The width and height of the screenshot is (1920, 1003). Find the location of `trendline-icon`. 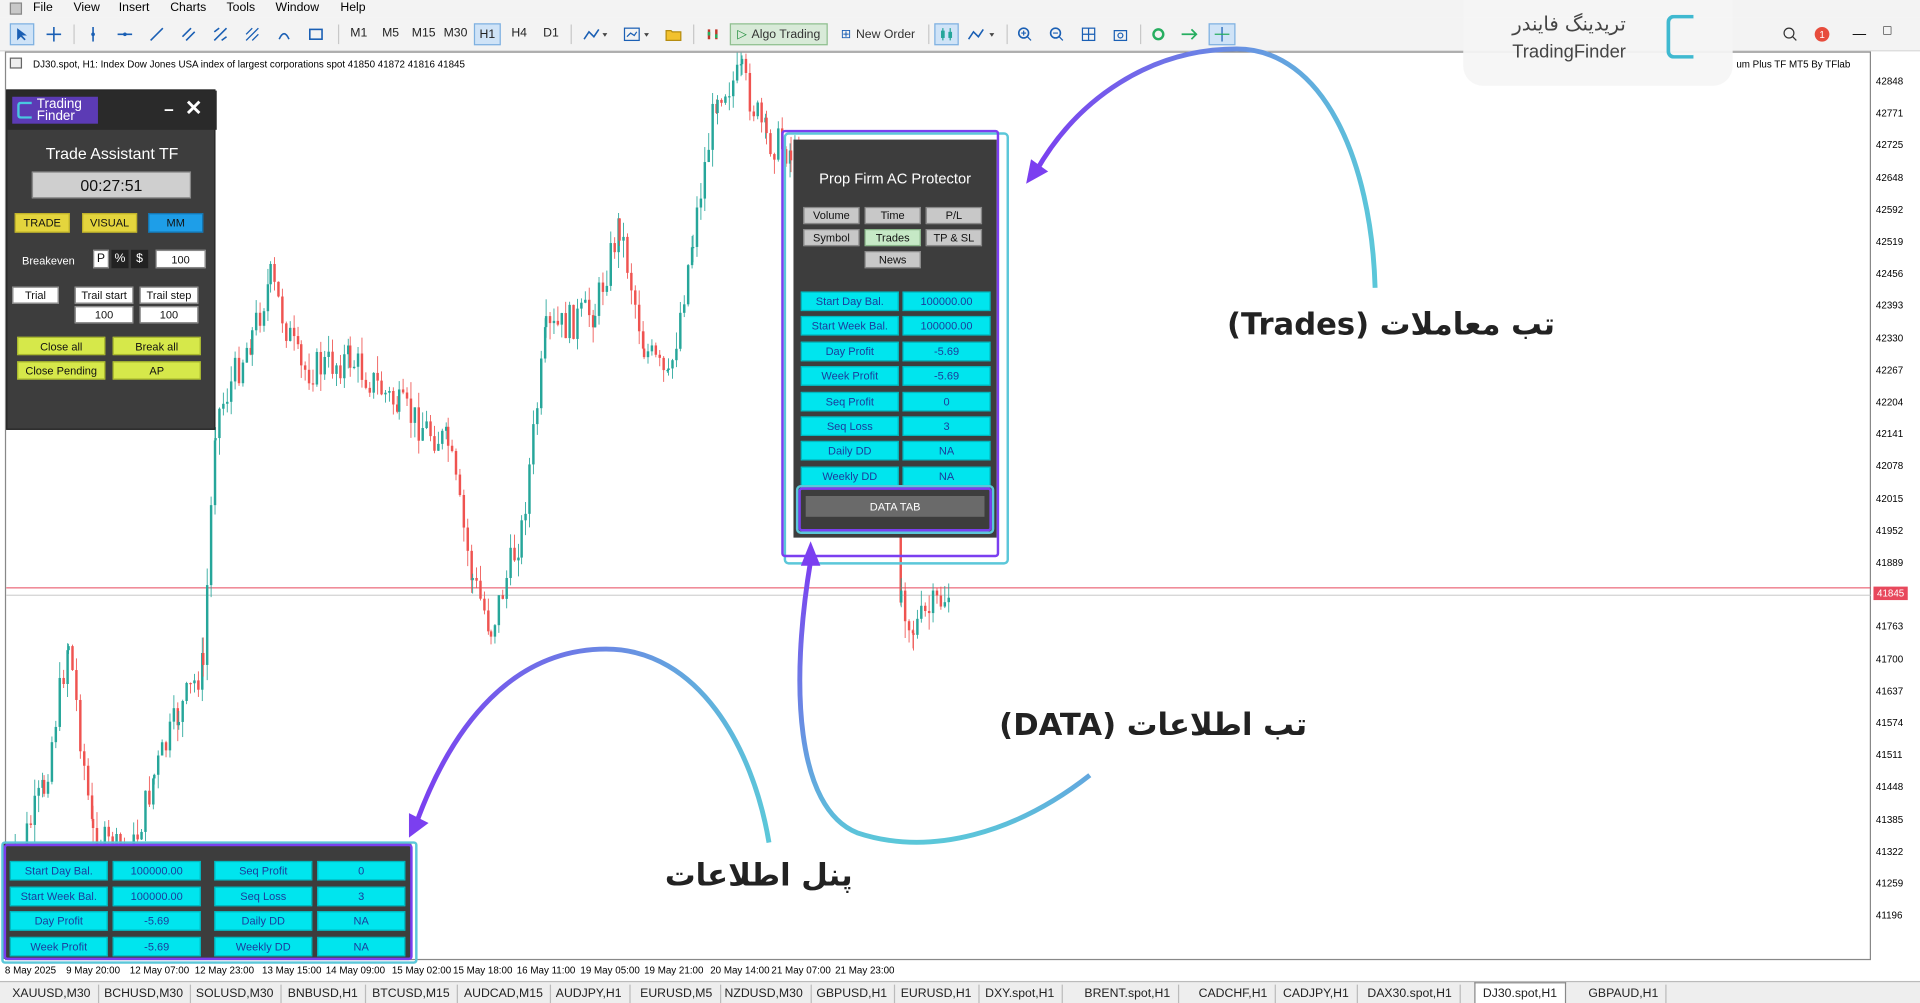

trendline-icon is located at coordinates (156, 34).